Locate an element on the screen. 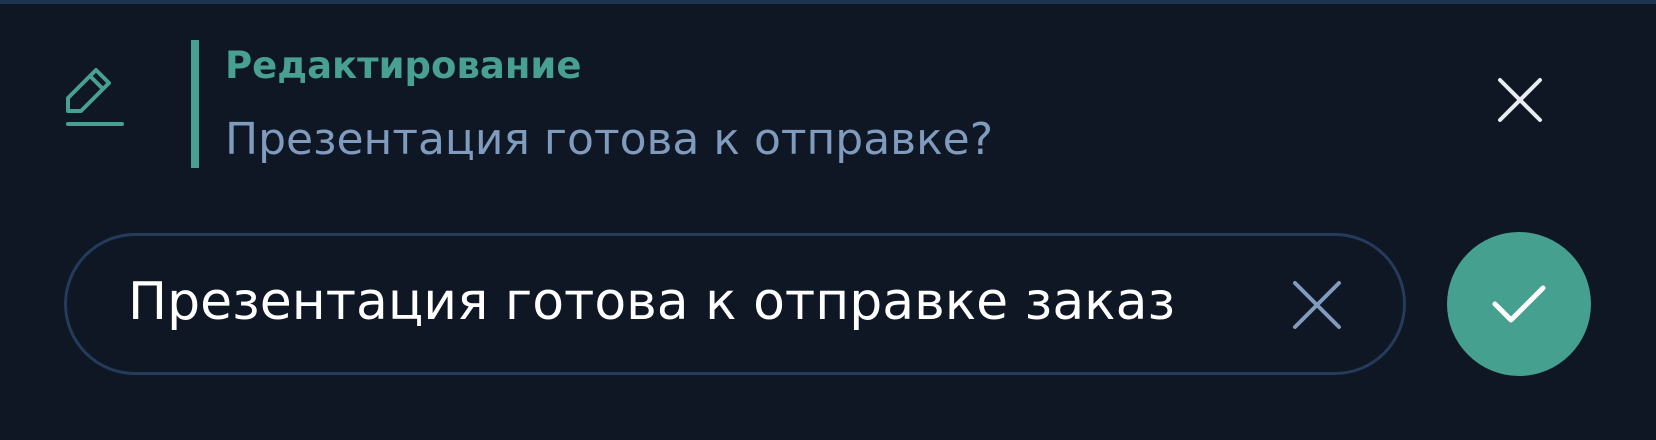  edit-mode-title: Редактирование is located at coordinates (403, 65).